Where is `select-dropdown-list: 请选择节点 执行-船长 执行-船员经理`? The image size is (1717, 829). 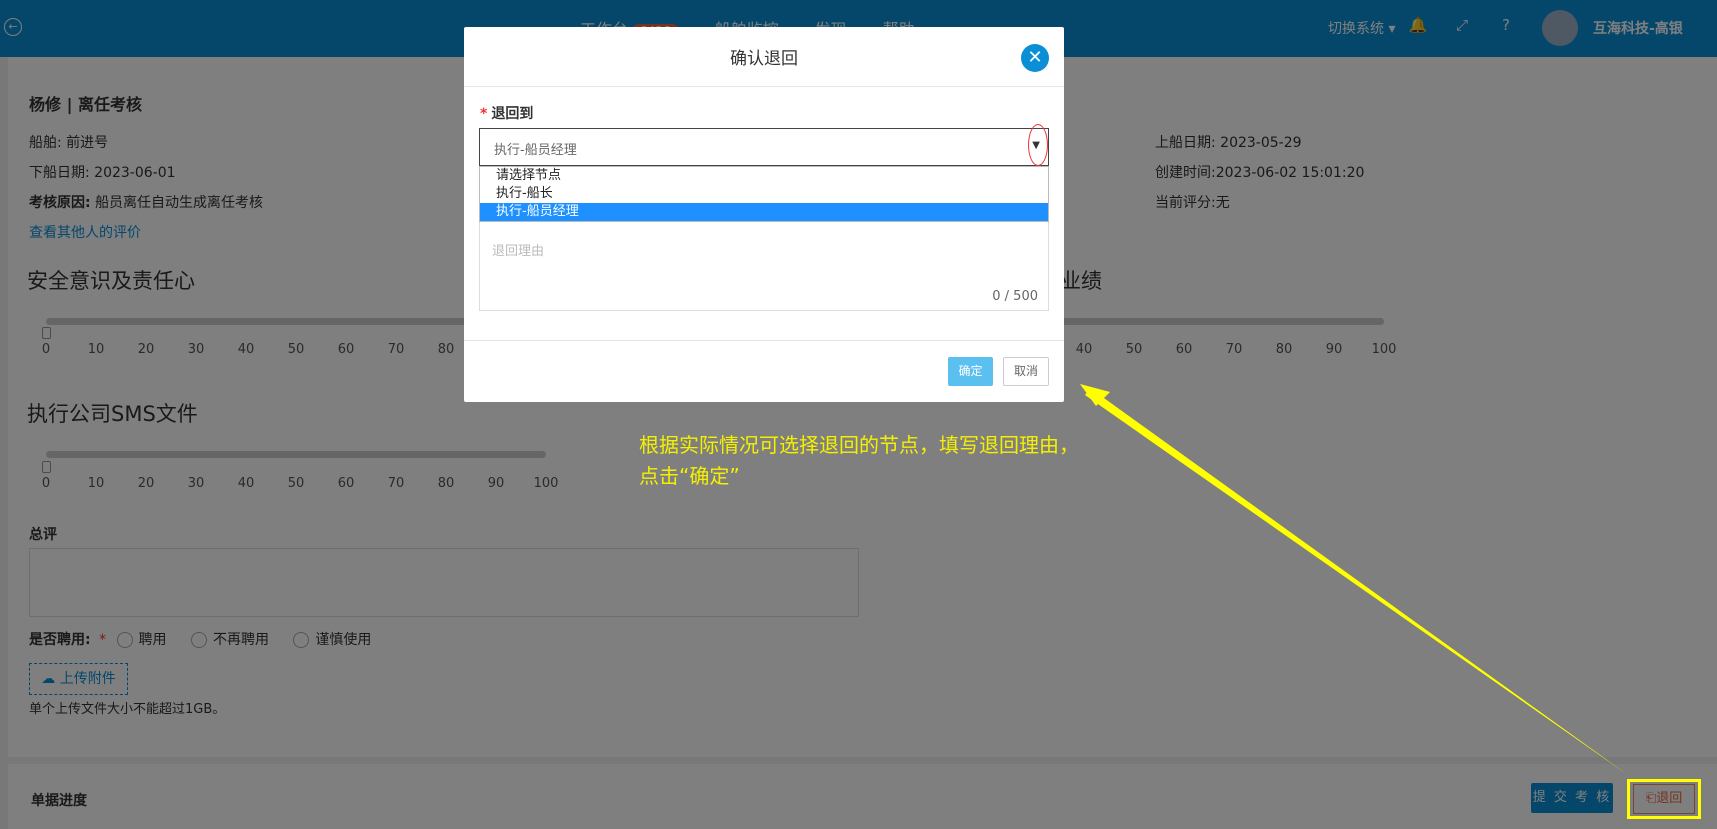
select-dropdown-list: 请选择节点 执行-船长 执行-船员经理 is located at coordinates (764, 194).